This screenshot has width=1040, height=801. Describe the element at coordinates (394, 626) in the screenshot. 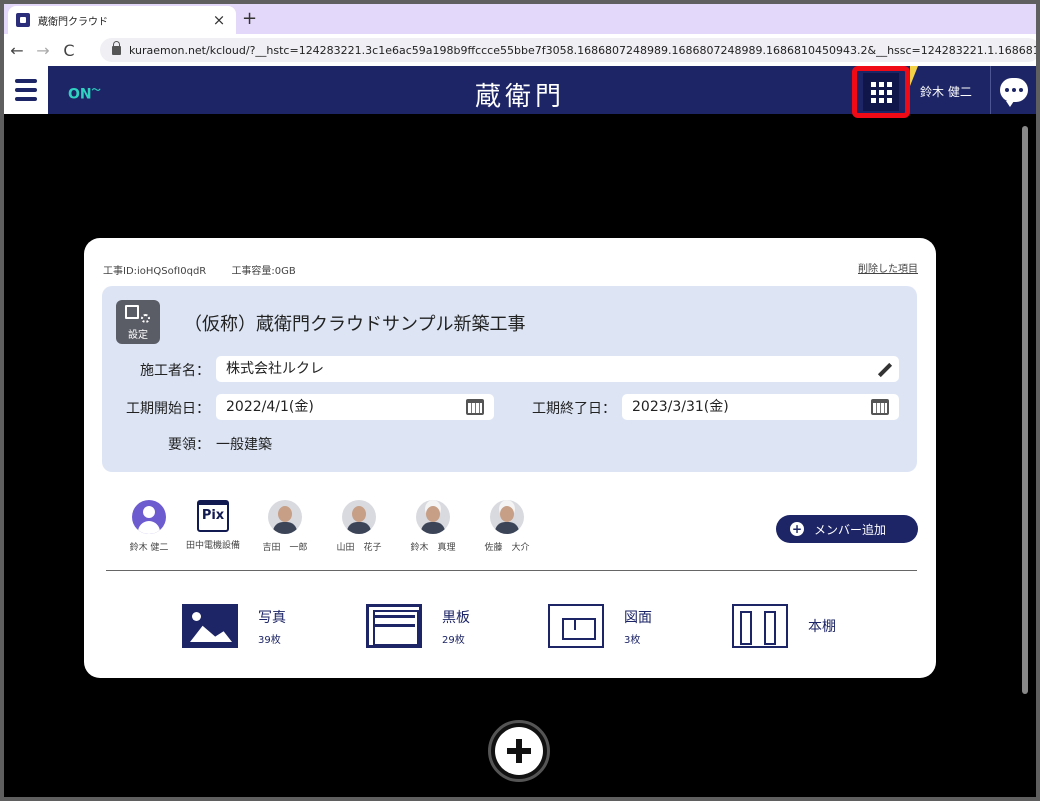

I see `blackboard-icon` at that location.